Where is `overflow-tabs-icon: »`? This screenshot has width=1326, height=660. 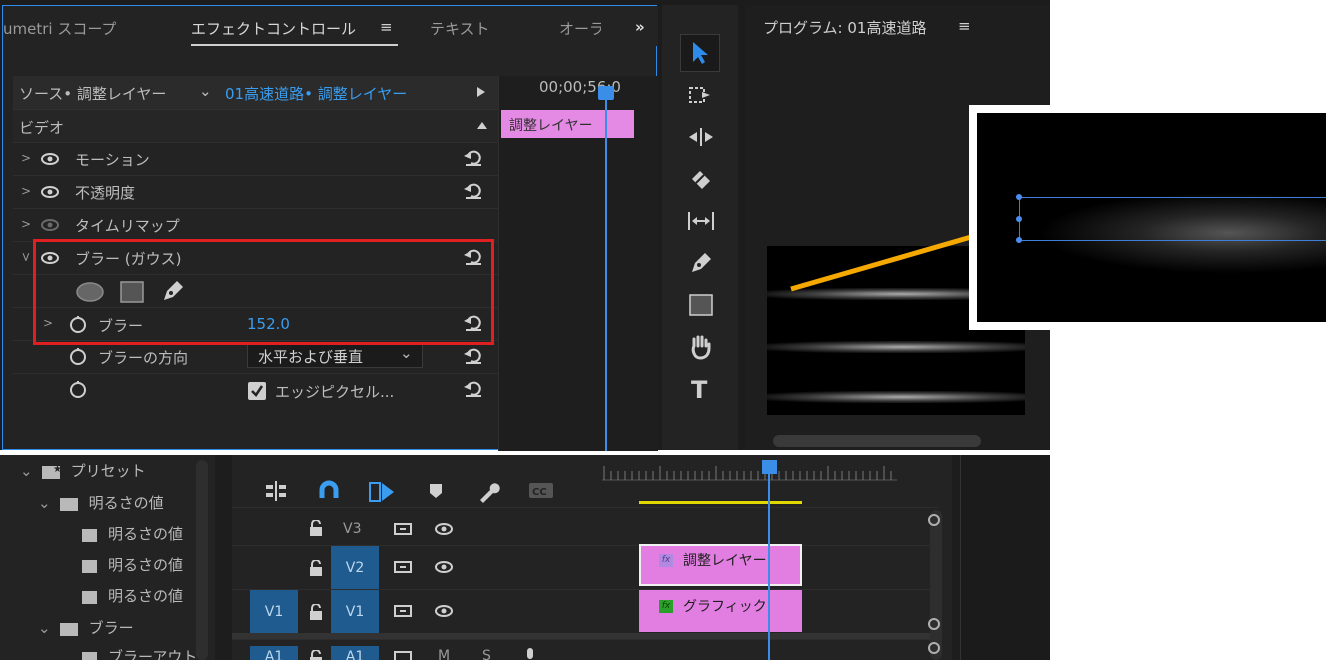
overflow-tabs-icon: » is located at coordinates (640, 27).